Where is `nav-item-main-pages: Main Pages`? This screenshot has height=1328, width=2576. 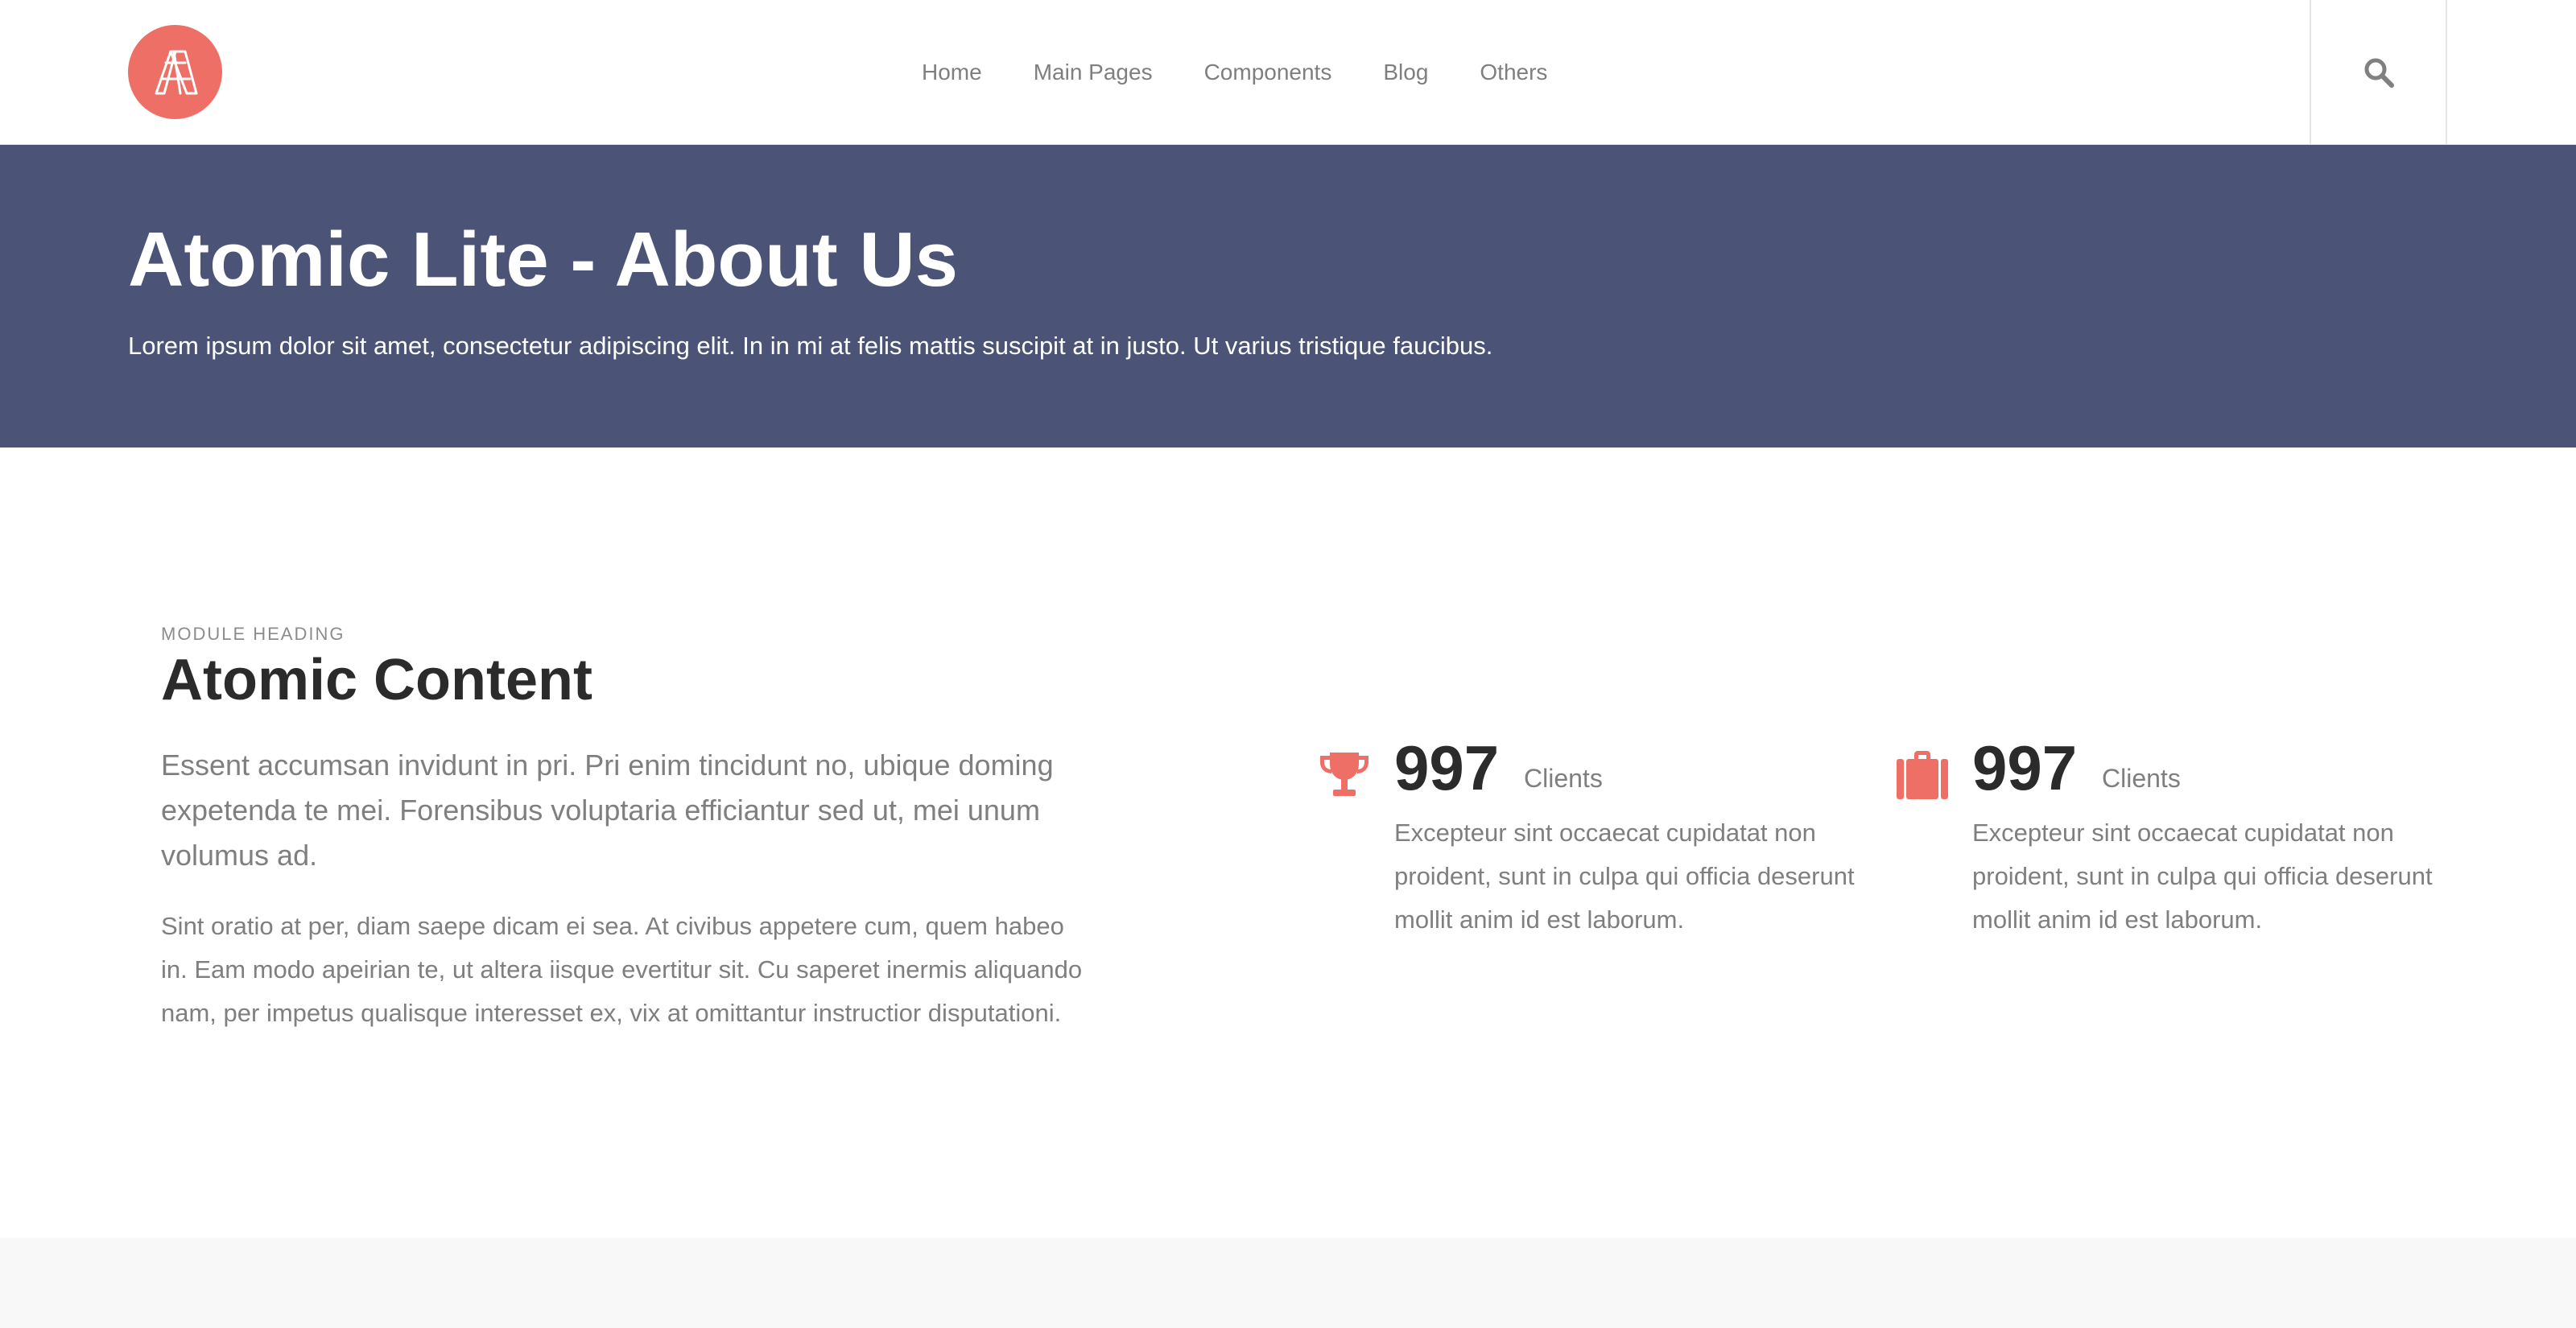 nav-item-main-pages: Main Pages is located at coordinates (1093, 72).